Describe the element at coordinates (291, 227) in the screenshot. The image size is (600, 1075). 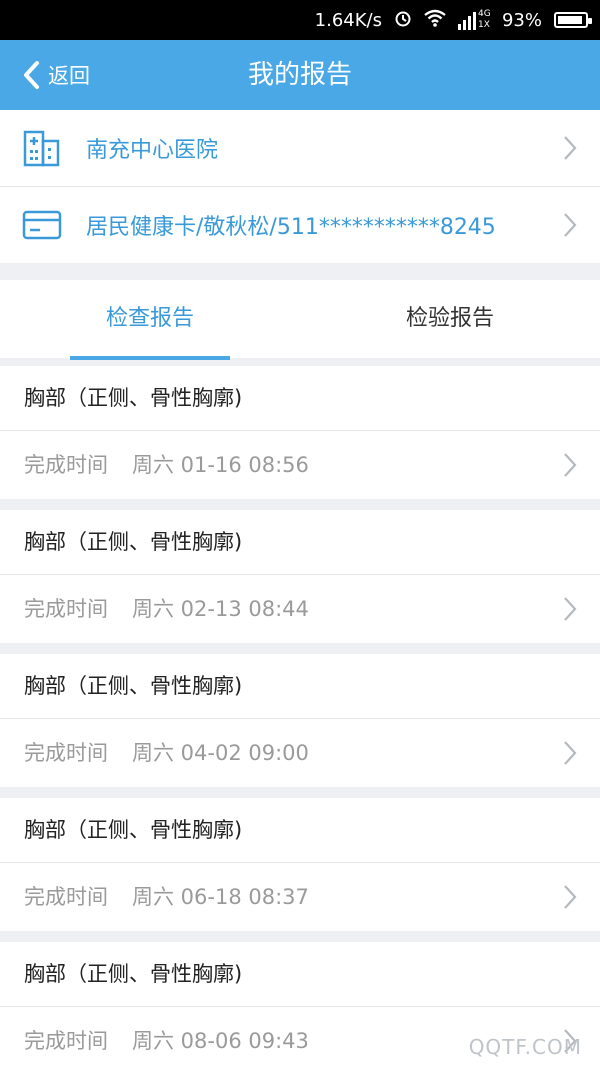
I see `health-card-info: 居民健康卡/敬秋松/511***********8245` at that location.